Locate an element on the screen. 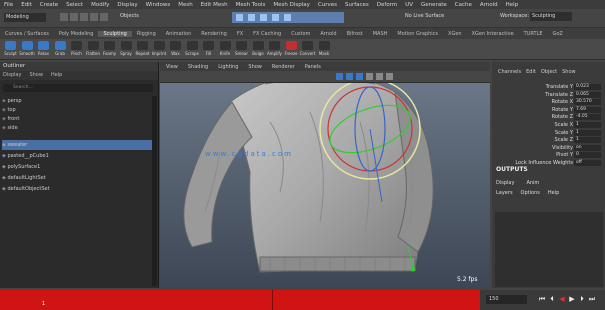 The height and width of the screenshot is (310, 605). menu-item: Edit Mesh is located at coordinates (214, 5).